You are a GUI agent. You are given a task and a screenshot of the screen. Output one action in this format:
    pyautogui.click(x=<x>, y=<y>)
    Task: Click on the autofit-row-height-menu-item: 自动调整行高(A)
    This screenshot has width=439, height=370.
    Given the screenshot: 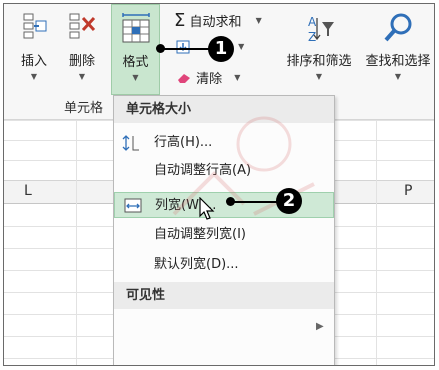 What is the action you would take?
    pyautogui.click(x=224, y=171)
    